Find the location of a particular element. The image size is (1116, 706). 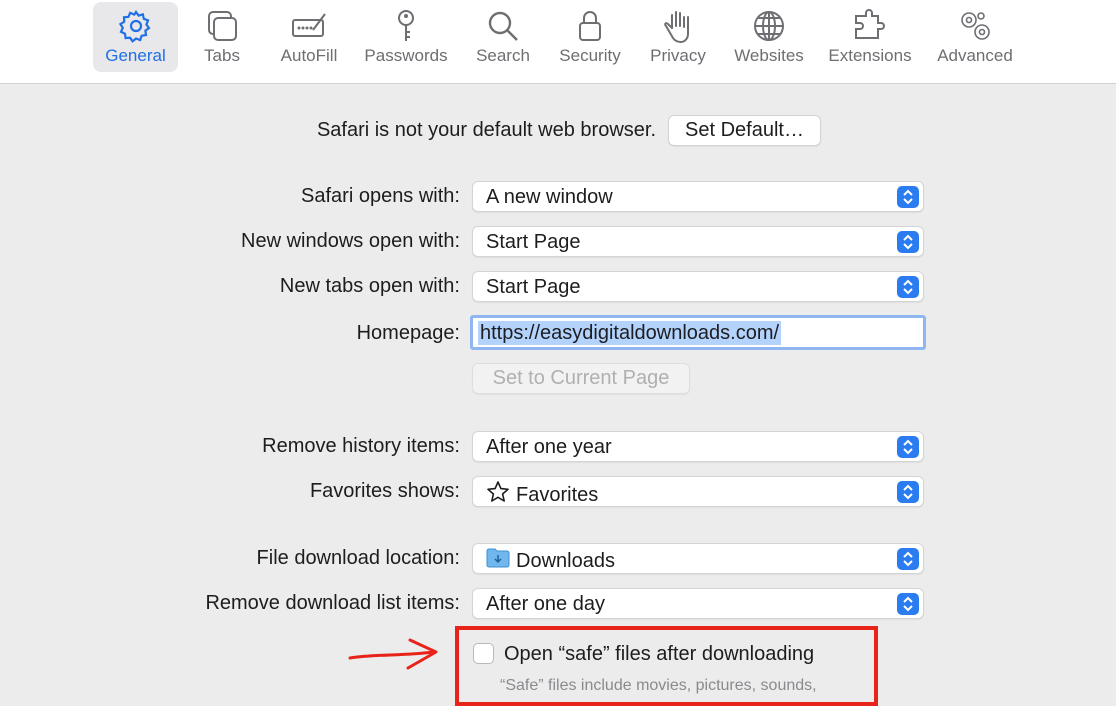

star-icon is located at coordinates (498, 495).